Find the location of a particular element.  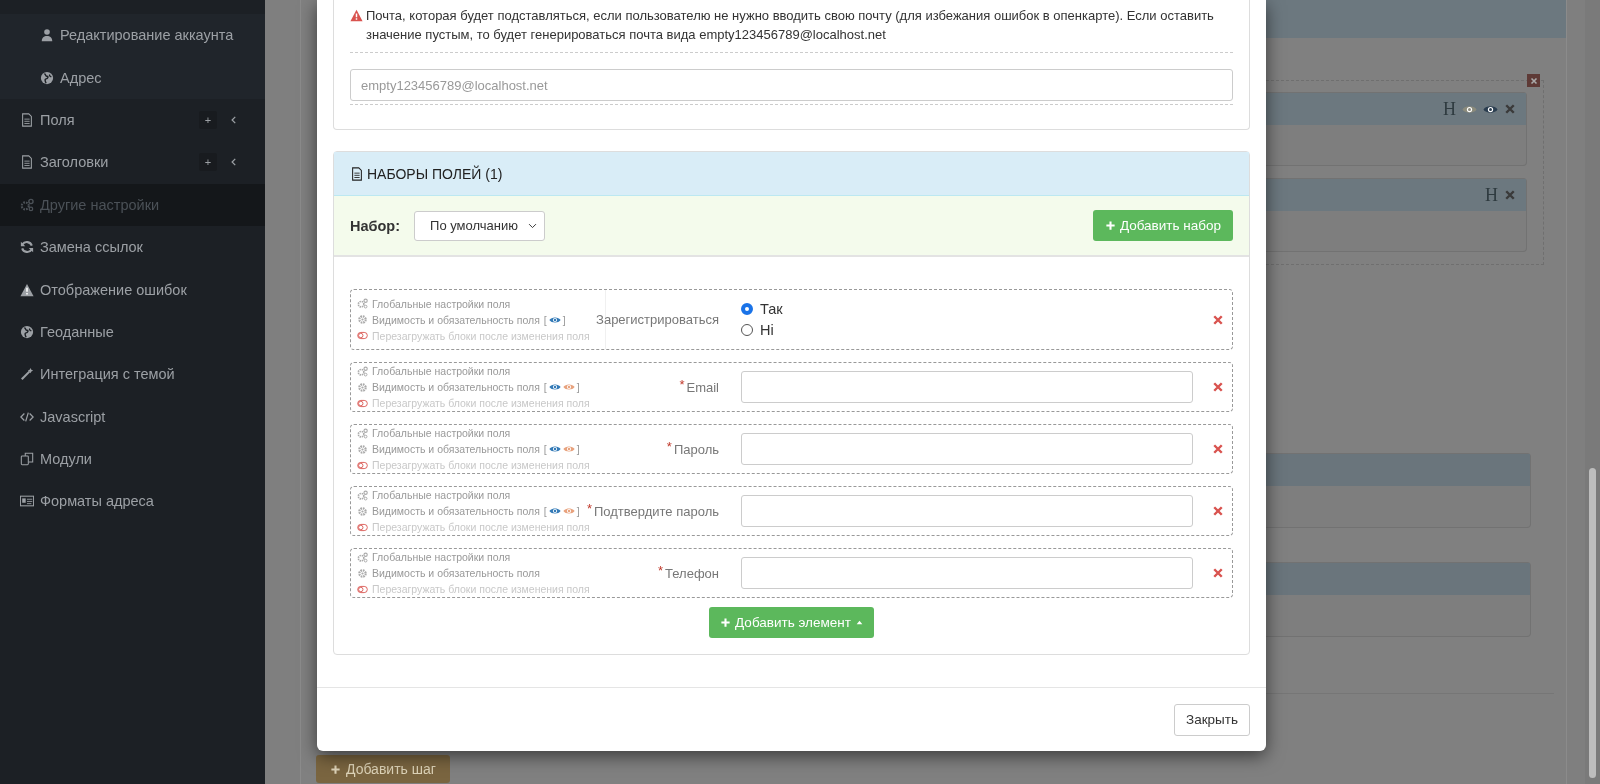

sidebar-item: Редактирование аккаунта is located at coordinates (132, 35).